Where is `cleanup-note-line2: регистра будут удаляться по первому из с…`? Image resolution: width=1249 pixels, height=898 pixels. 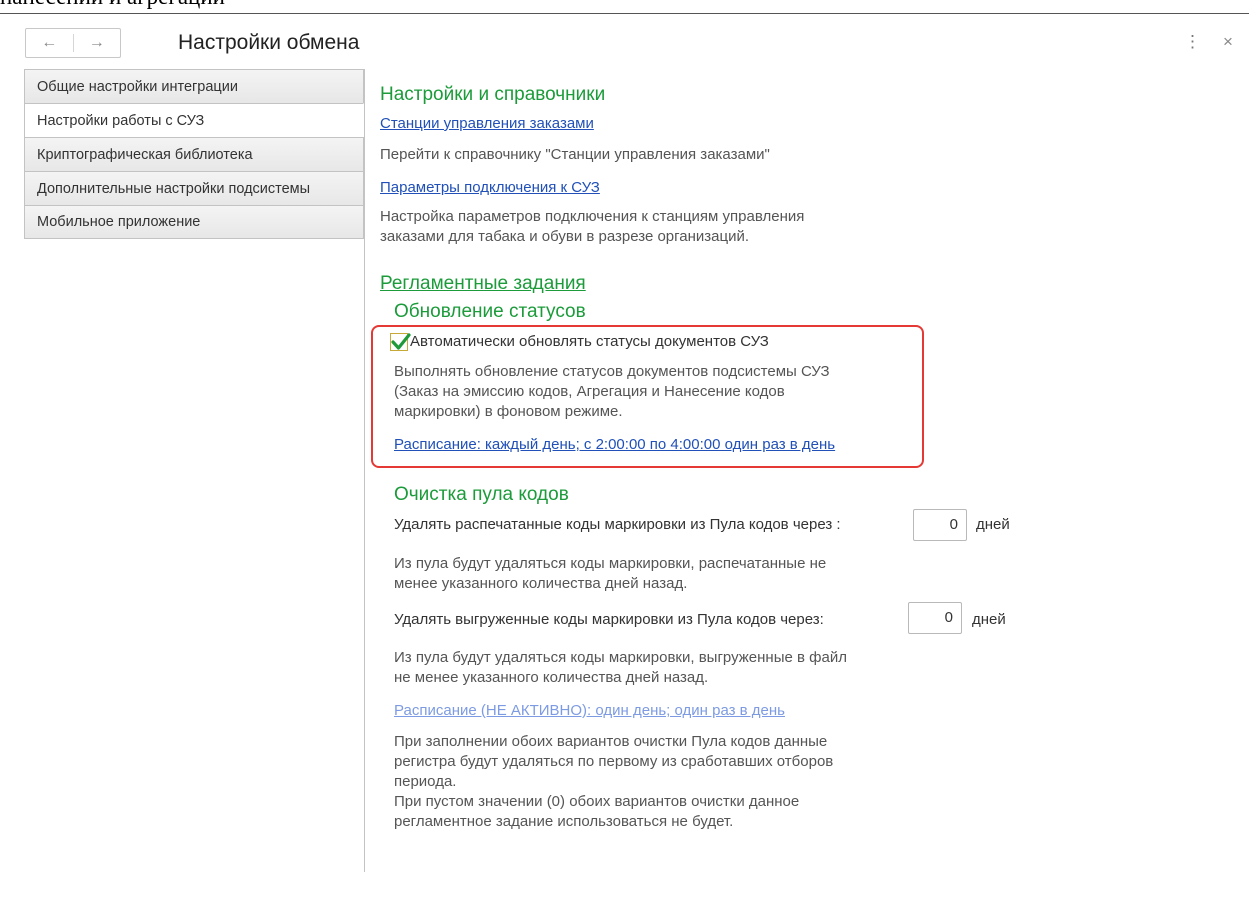
cleanup-note-line2: регистра будут удаляться по первому из с… is located at coordinates (614, 761).